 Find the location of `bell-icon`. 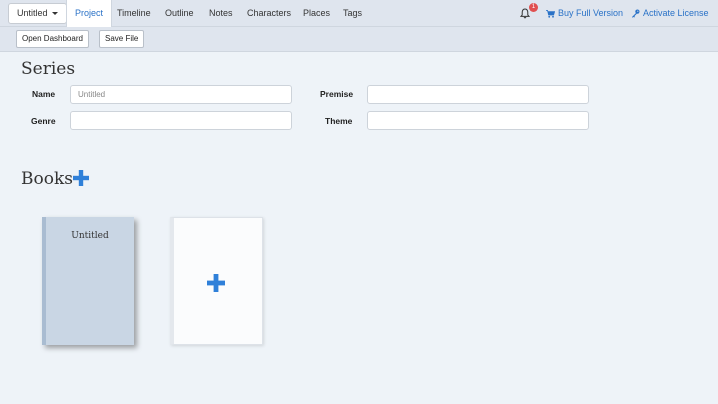

bell-icon is located at coordinates (525, 13).